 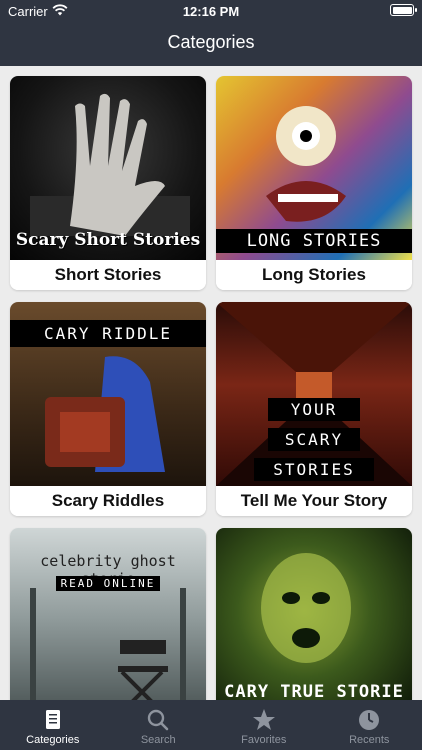 I want to click on image-text: LONG STORIES, so click(x=314, y=241).